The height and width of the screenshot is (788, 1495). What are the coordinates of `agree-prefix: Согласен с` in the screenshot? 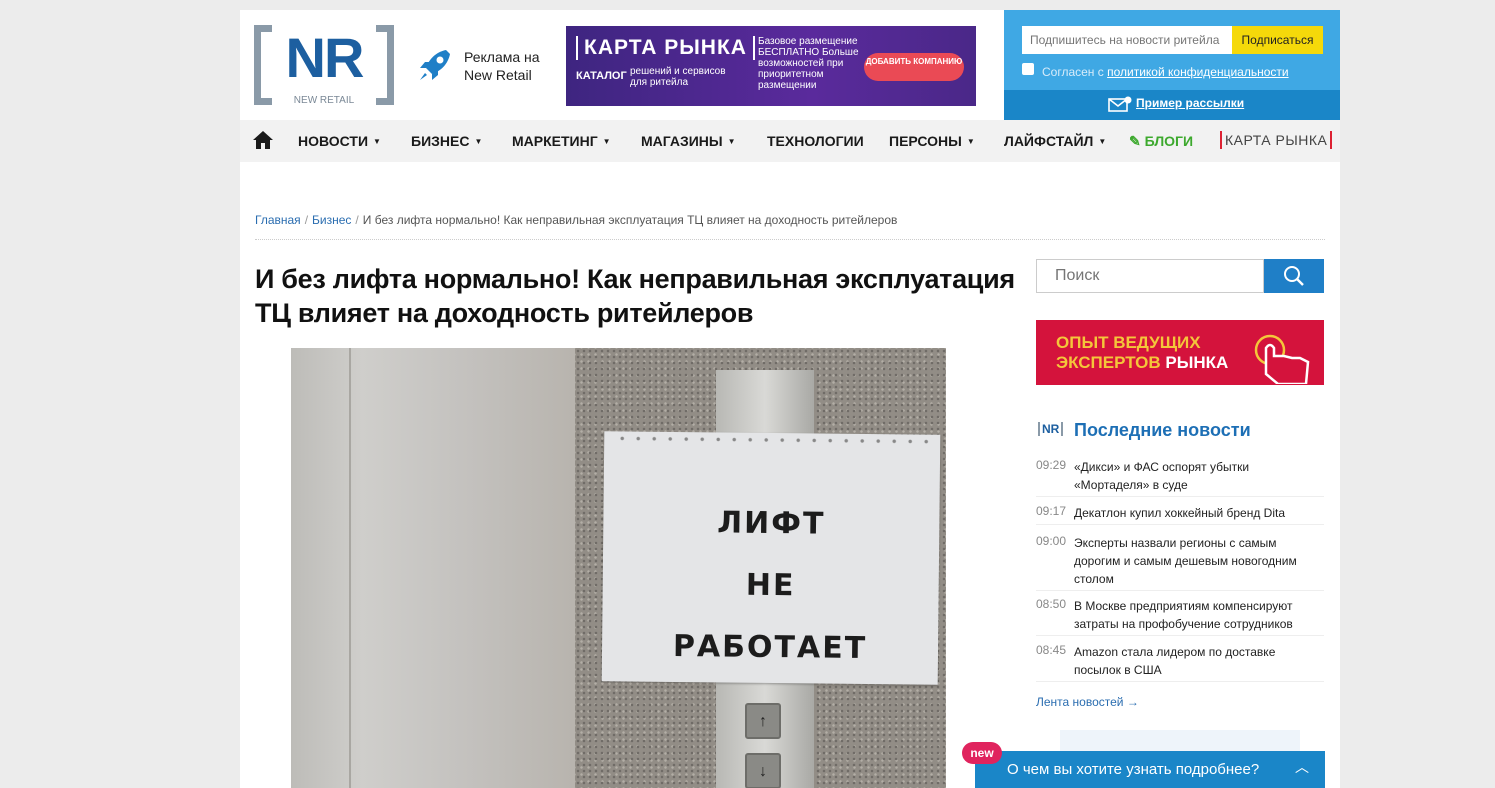 It's located at (1075, 72).